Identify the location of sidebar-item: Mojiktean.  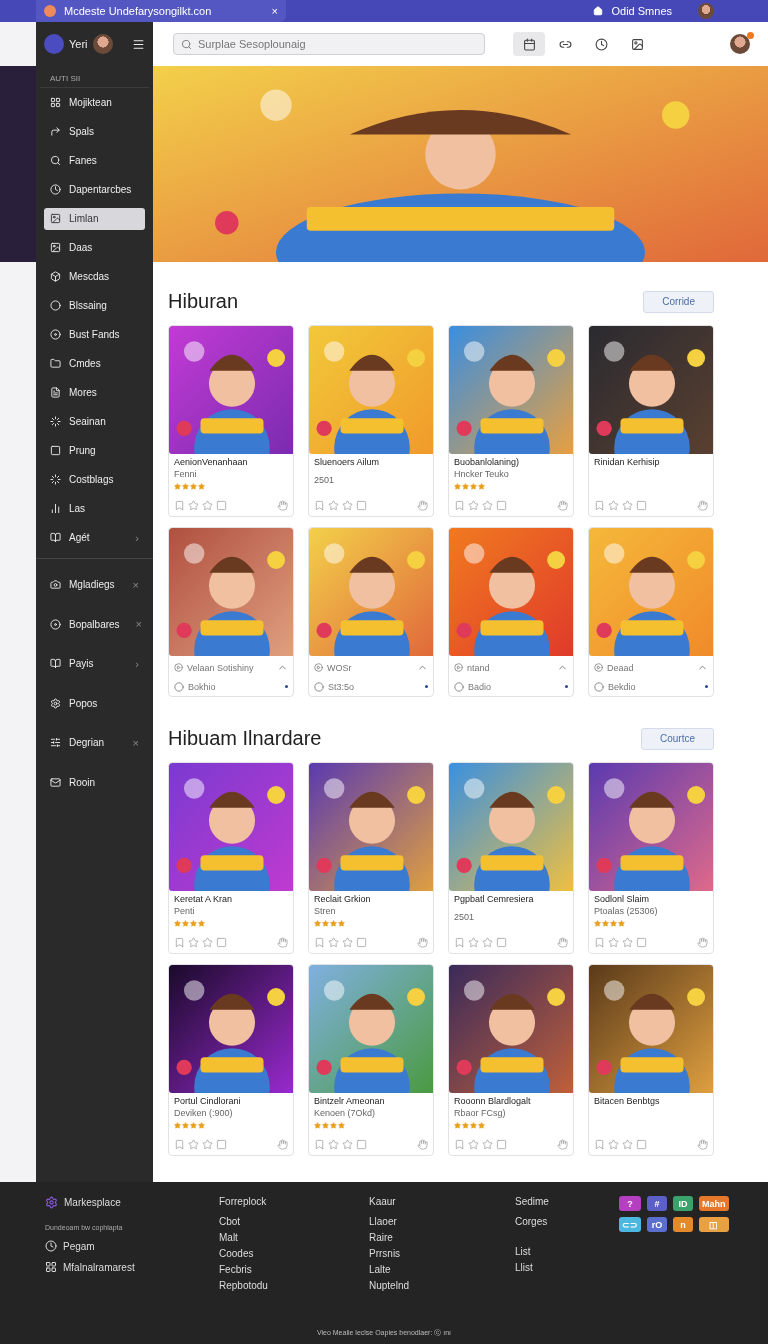
(94, 102).